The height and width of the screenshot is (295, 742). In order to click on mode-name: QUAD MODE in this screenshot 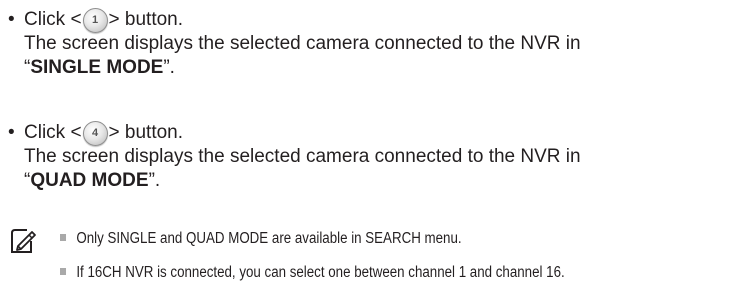, I will do `click(89, 180)`.